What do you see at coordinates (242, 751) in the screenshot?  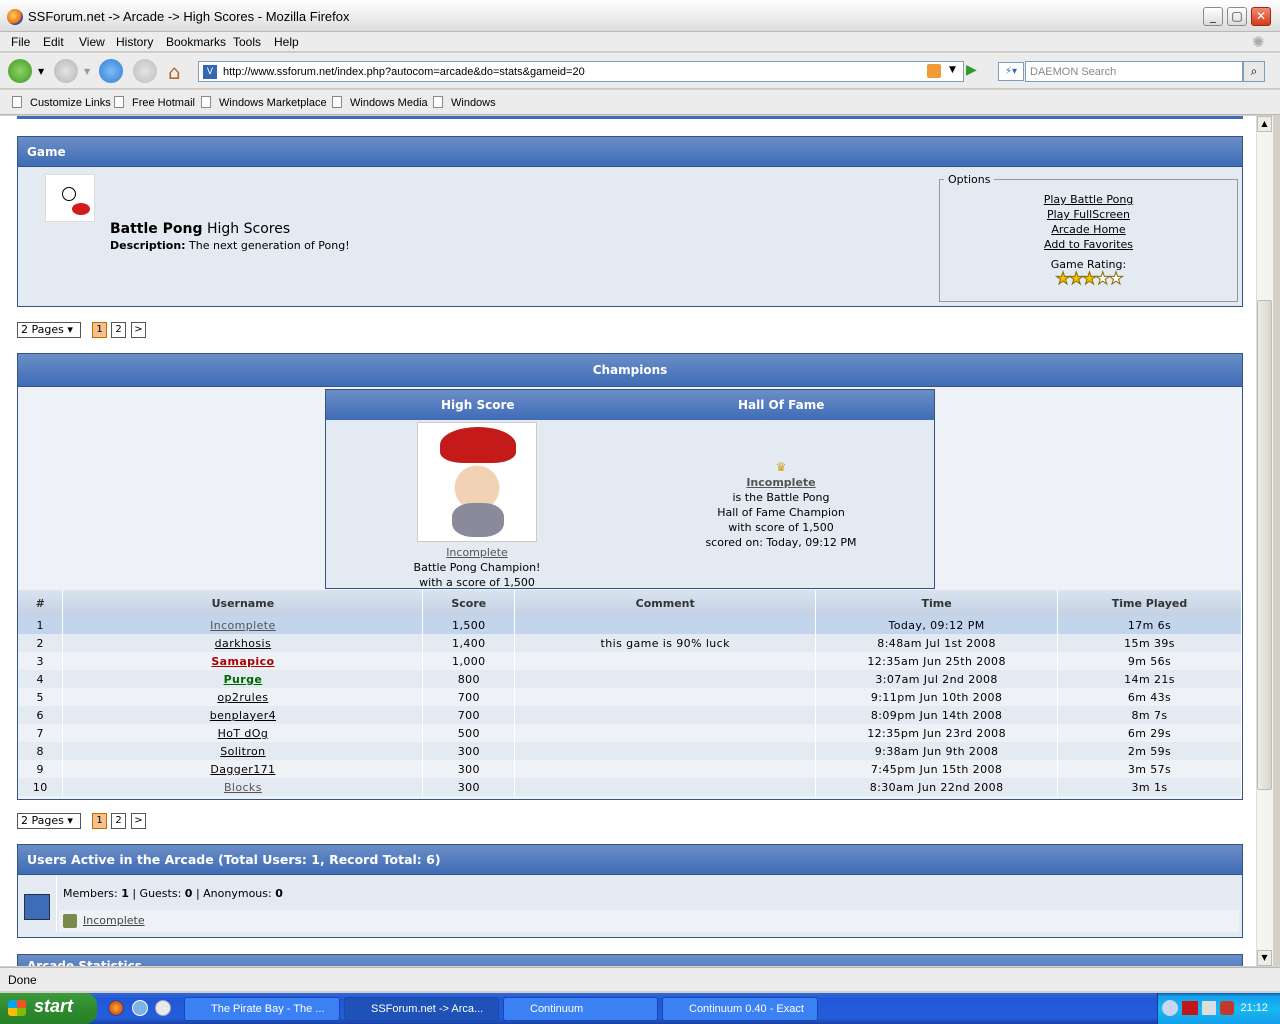 I see `username-link: Solitron` at bounding box center [242, 751].